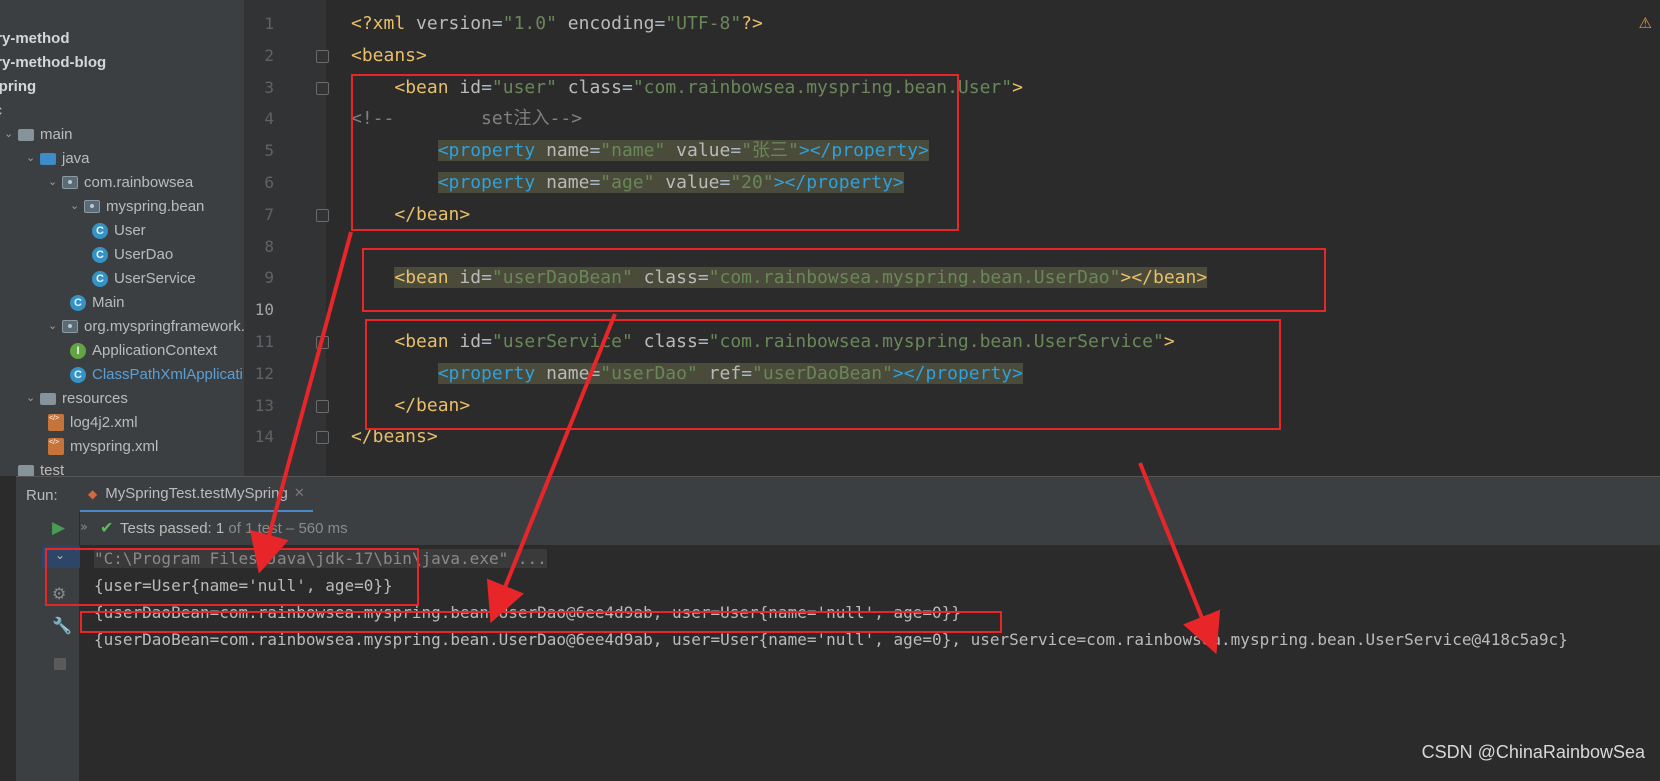 This screenshot has height=781, width=1660. I want to click on interface-icon: I, so click(78, 350).